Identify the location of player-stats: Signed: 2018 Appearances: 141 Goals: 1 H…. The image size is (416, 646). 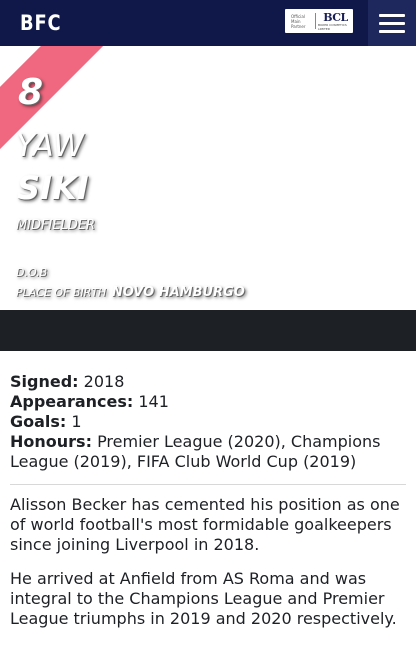
(208, 422).